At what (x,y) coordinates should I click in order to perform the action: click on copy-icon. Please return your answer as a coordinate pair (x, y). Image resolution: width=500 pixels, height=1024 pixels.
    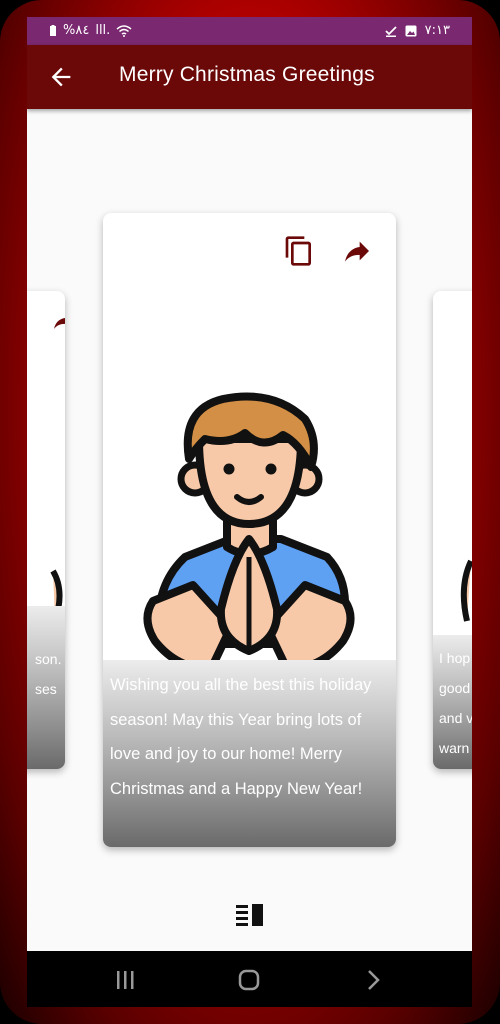
    Looking at the image, I should click on (298, 251).